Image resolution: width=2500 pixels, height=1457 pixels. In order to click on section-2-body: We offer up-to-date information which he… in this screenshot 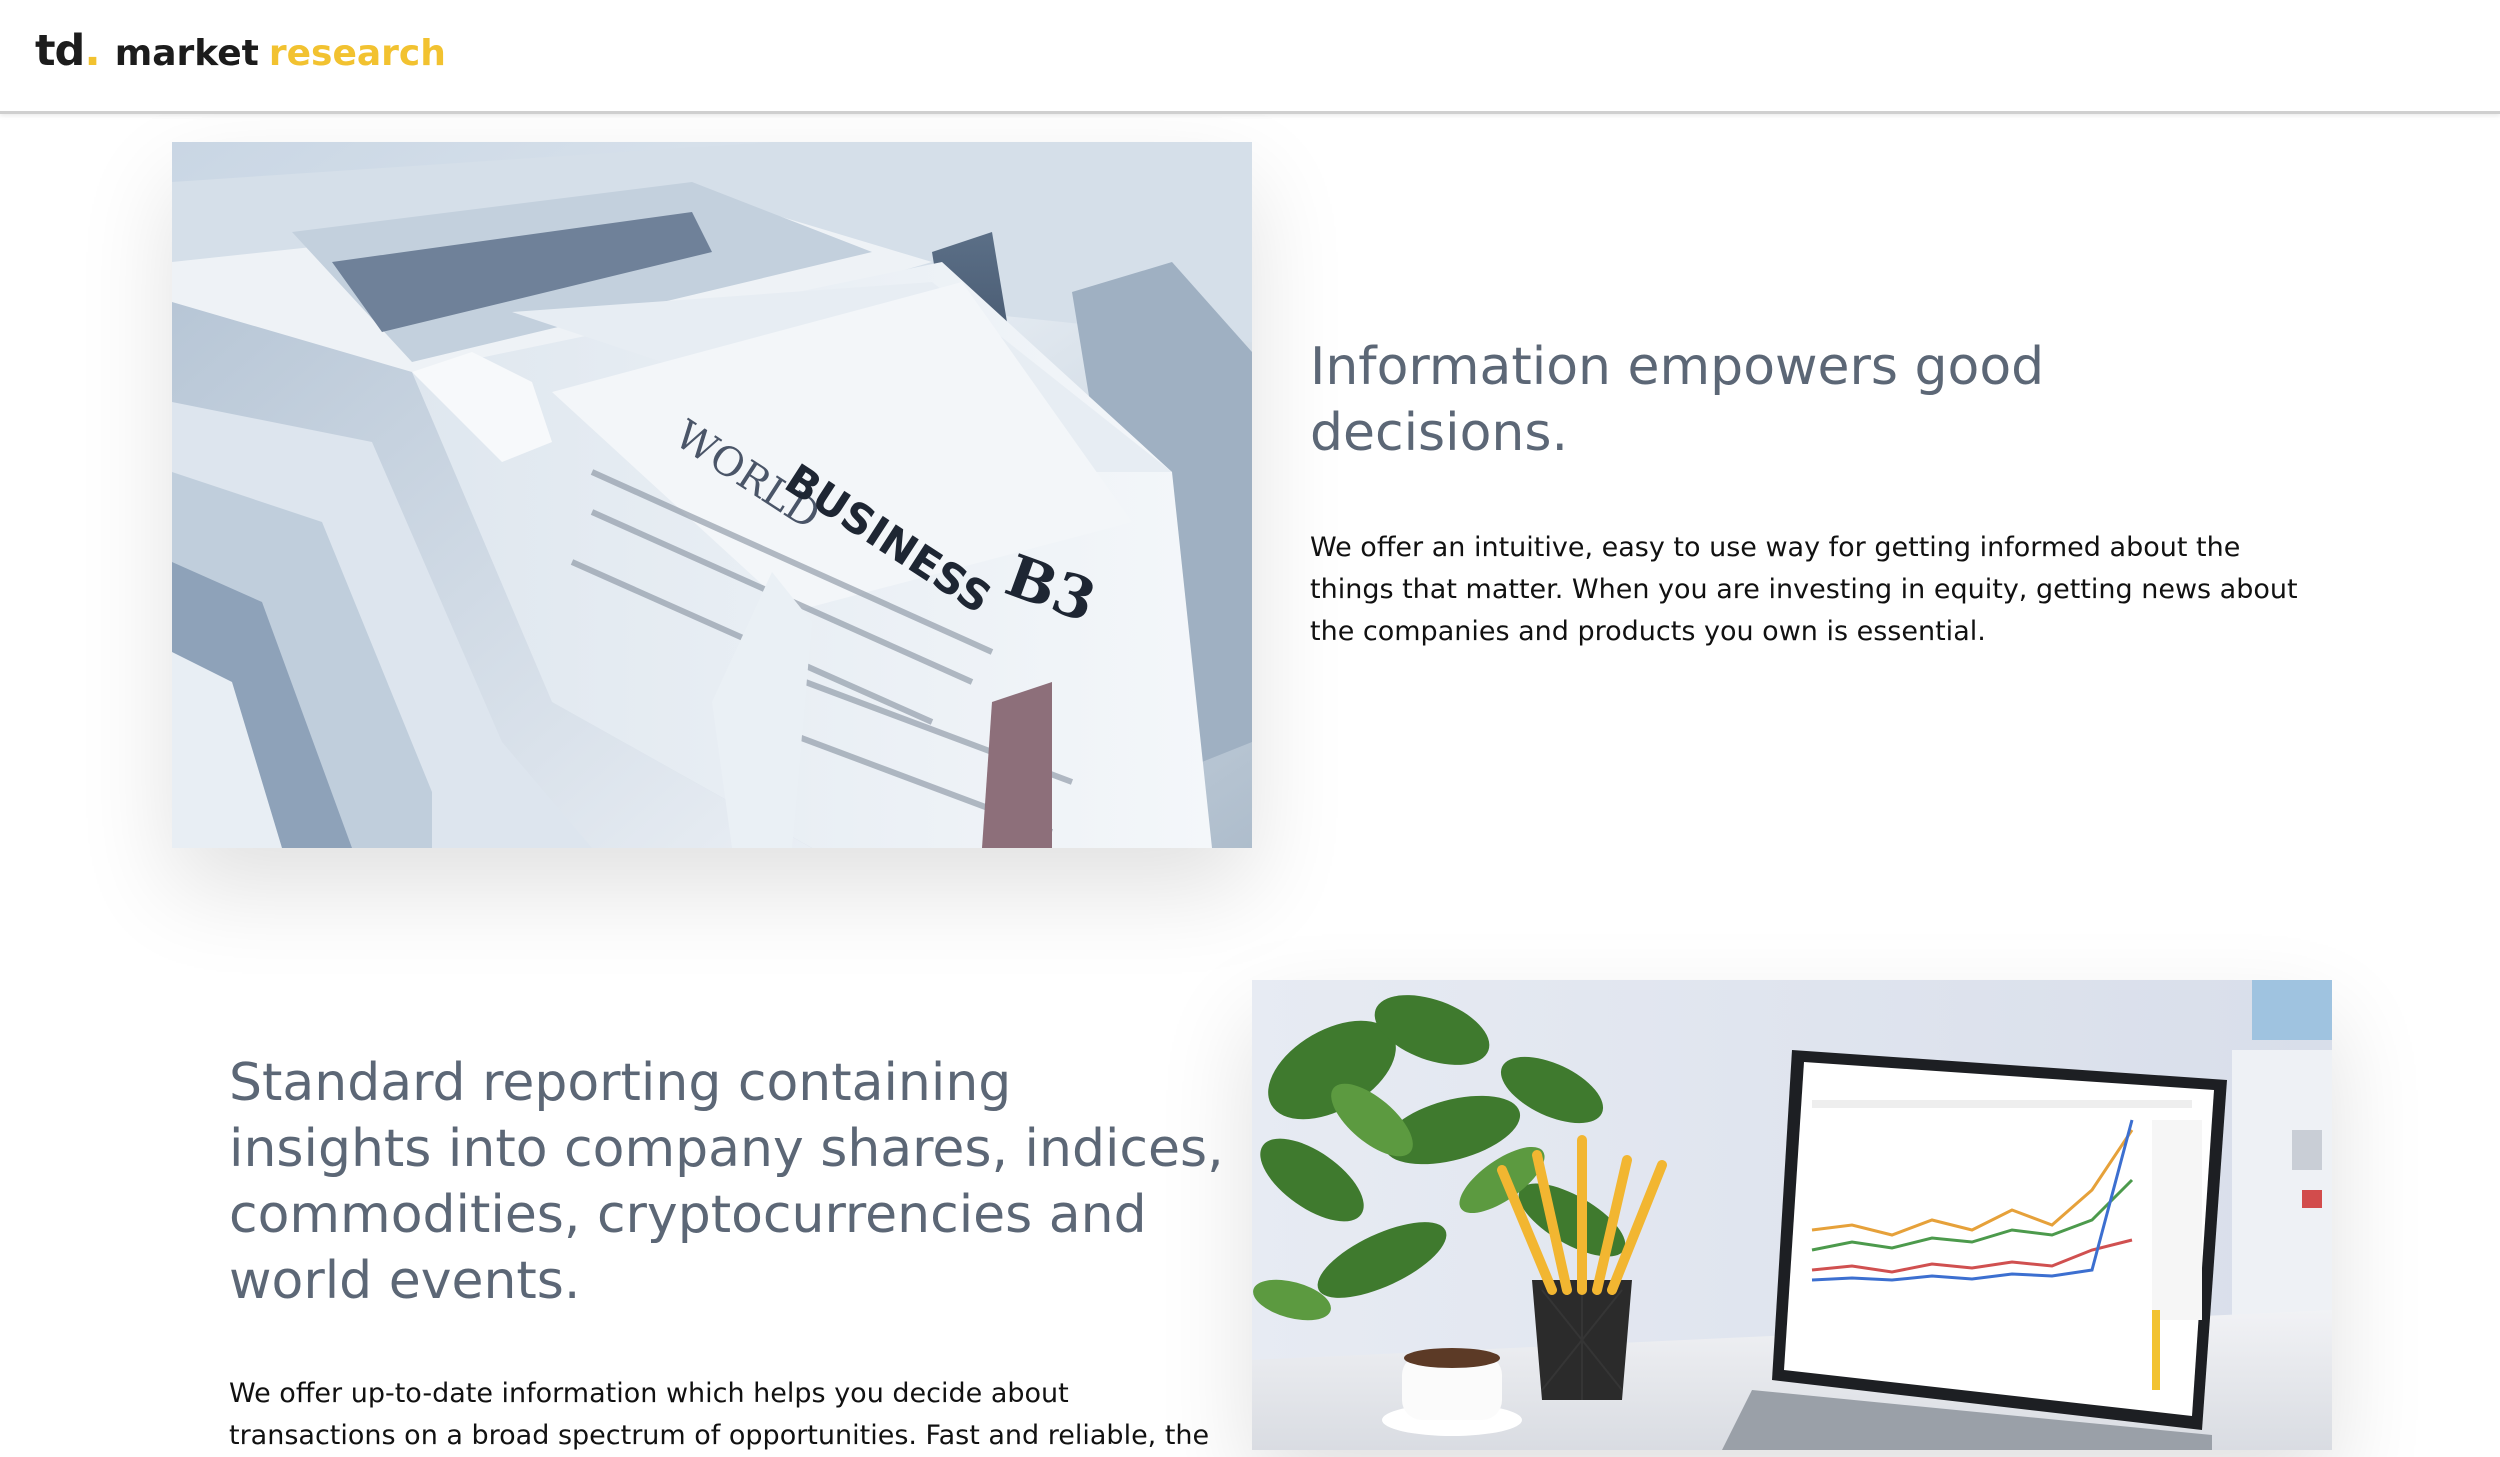, I will do `click(719, 1414)`.